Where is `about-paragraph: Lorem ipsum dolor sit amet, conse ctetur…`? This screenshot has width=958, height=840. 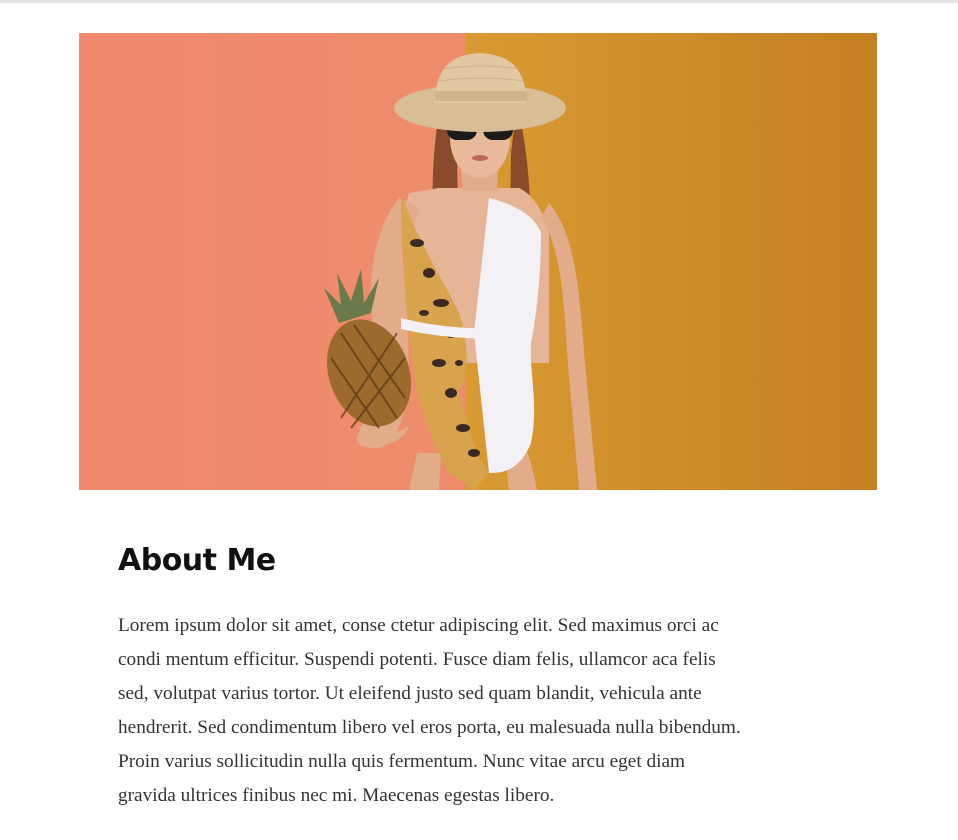 about-paragraph: Lorem ipsum dolor sit amet, conse ctetur… is located at coordinates (429, 710).